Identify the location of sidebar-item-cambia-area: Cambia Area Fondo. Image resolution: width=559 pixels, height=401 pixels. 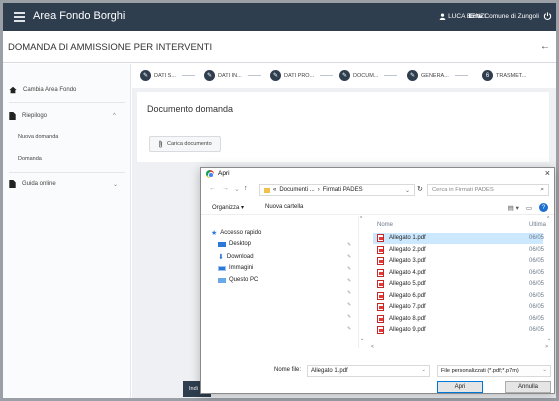
(42, 90).